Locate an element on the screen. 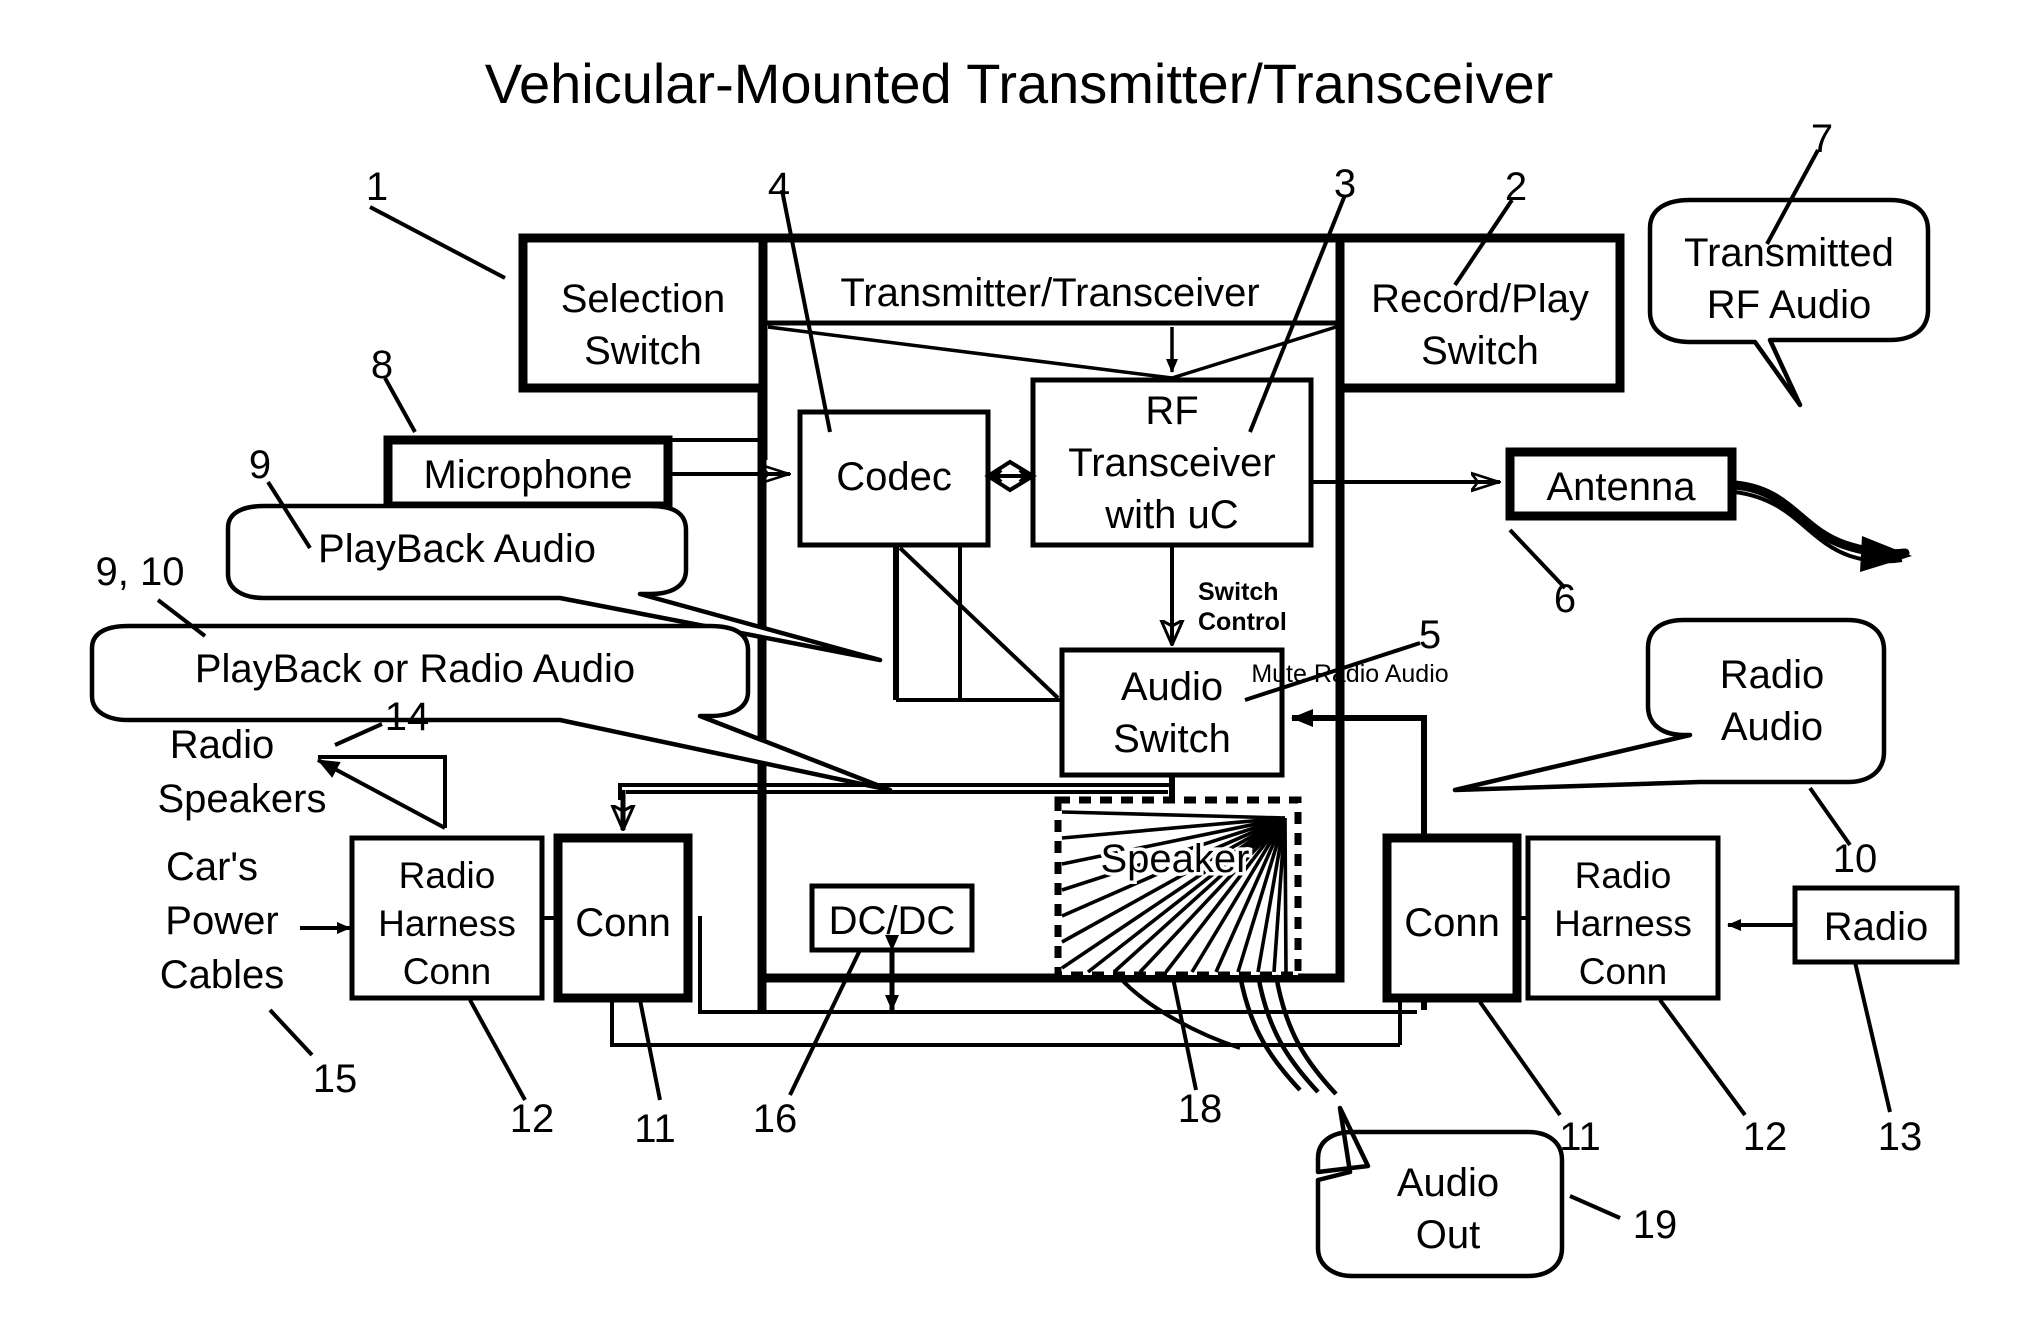 Image resolution: width=2039 pixels, height=1339 pixels. rf-transceiver-label-2: Transceiver is located at coordinates (1171, 463).